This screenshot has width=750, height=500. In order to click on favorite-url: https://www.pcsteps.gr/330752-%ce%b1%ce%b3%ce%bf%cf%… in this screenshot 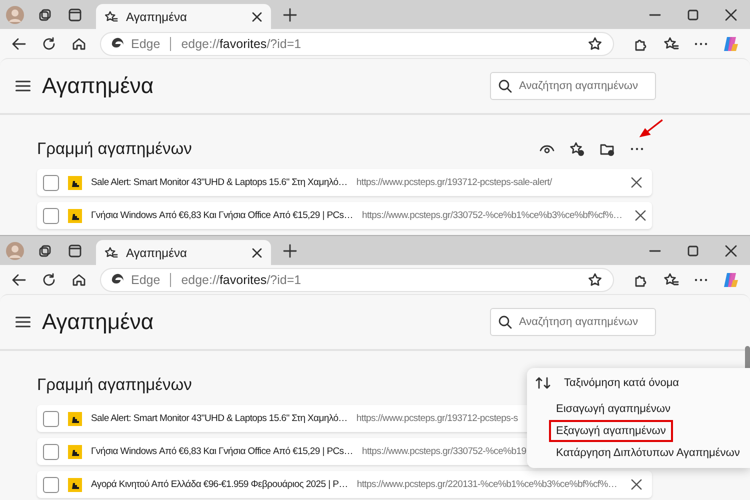, I will do `click(492, 215)`.